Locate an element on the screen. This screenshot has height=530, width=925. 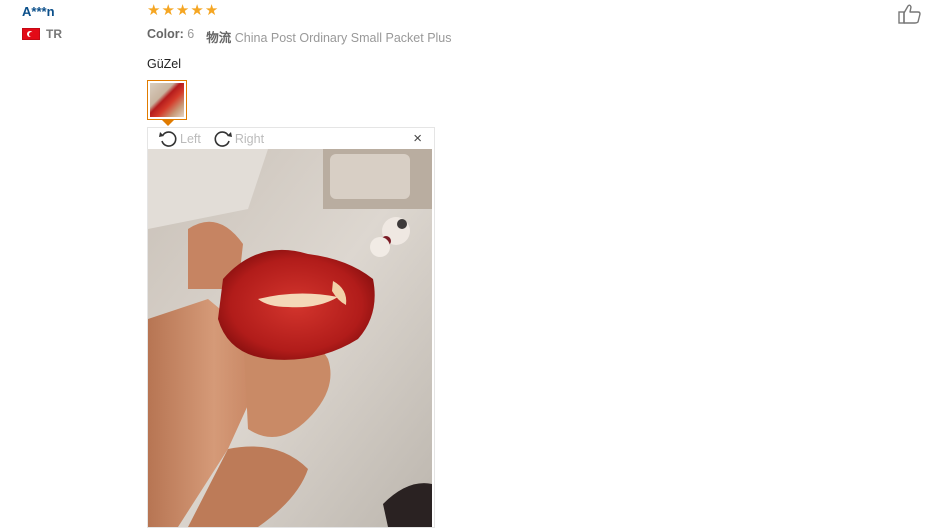
shipping-attribute: 物流 China Post Ordinary Small Packet Plus is located at coordinates (328, 36).